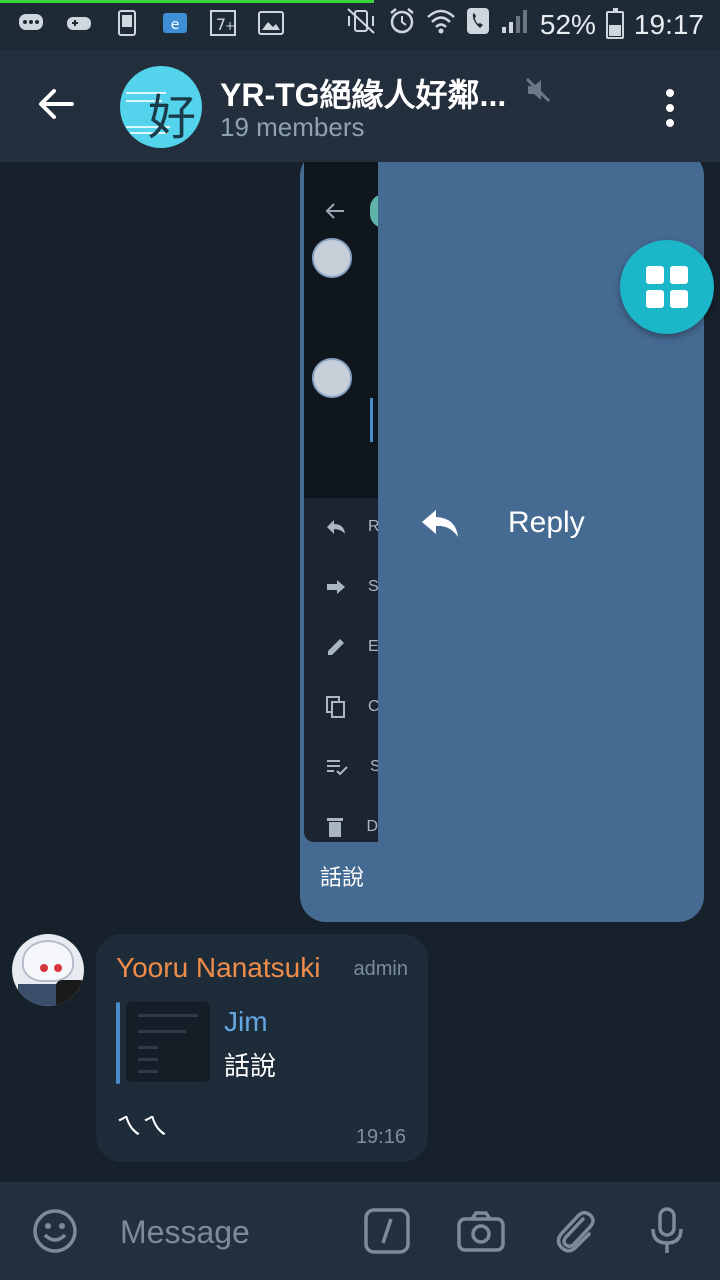 This screenshot has width=720, height=1280. I want to click on emoji-icon, so click(55, 1231).